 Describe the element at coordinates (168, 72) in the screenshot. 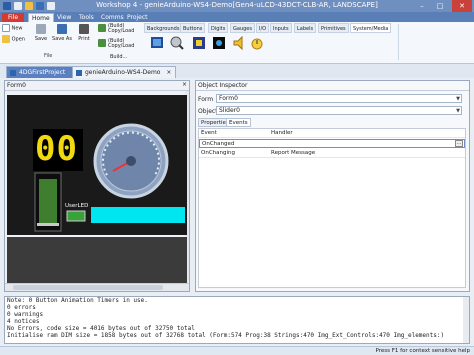

I see `close-tab-icon: ×` at that location.